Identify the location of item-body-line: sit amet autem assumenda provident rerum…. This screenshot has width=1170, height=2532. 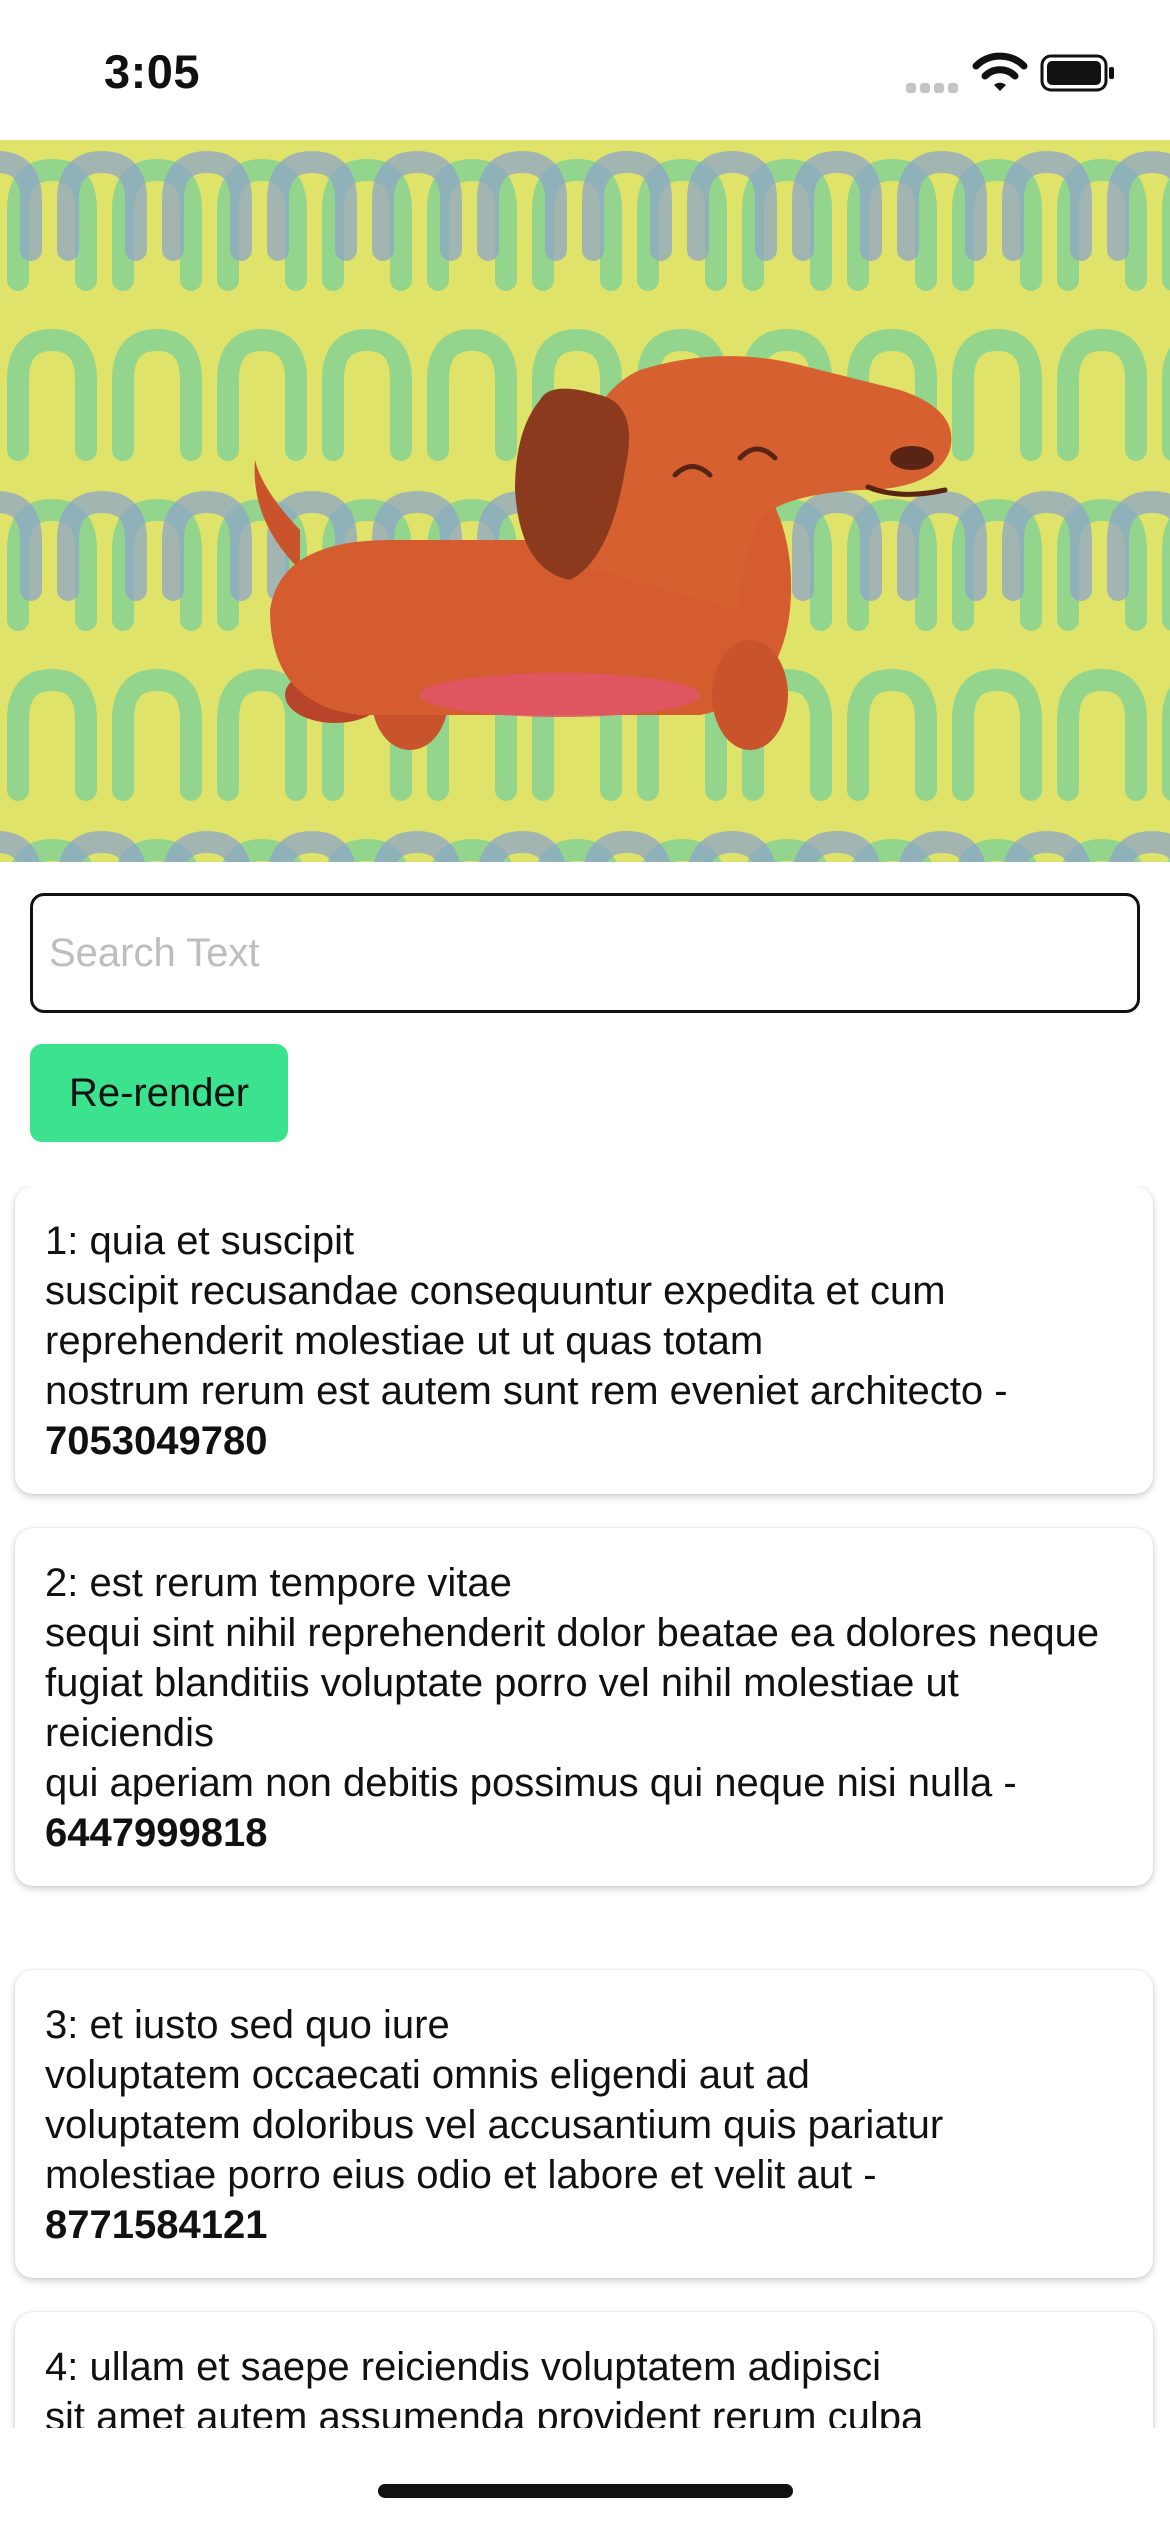
(484, 2411).